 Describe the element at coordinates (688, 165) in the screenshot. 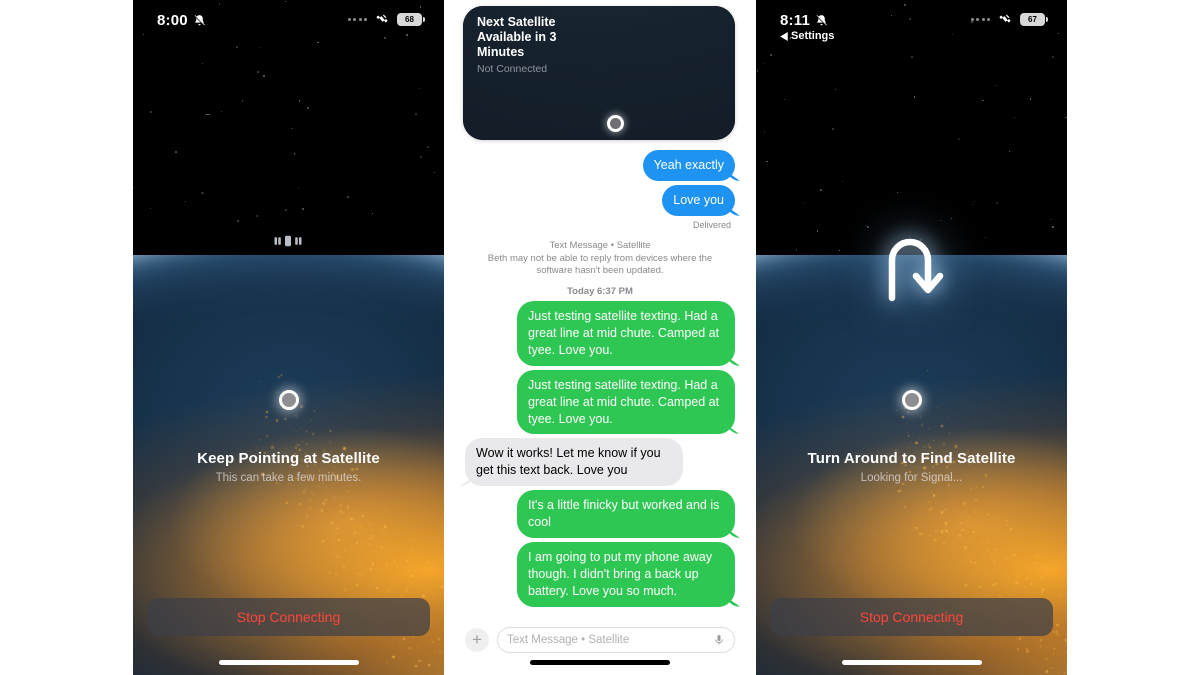

I see `message-bubble: Yeah exactly` at that location.